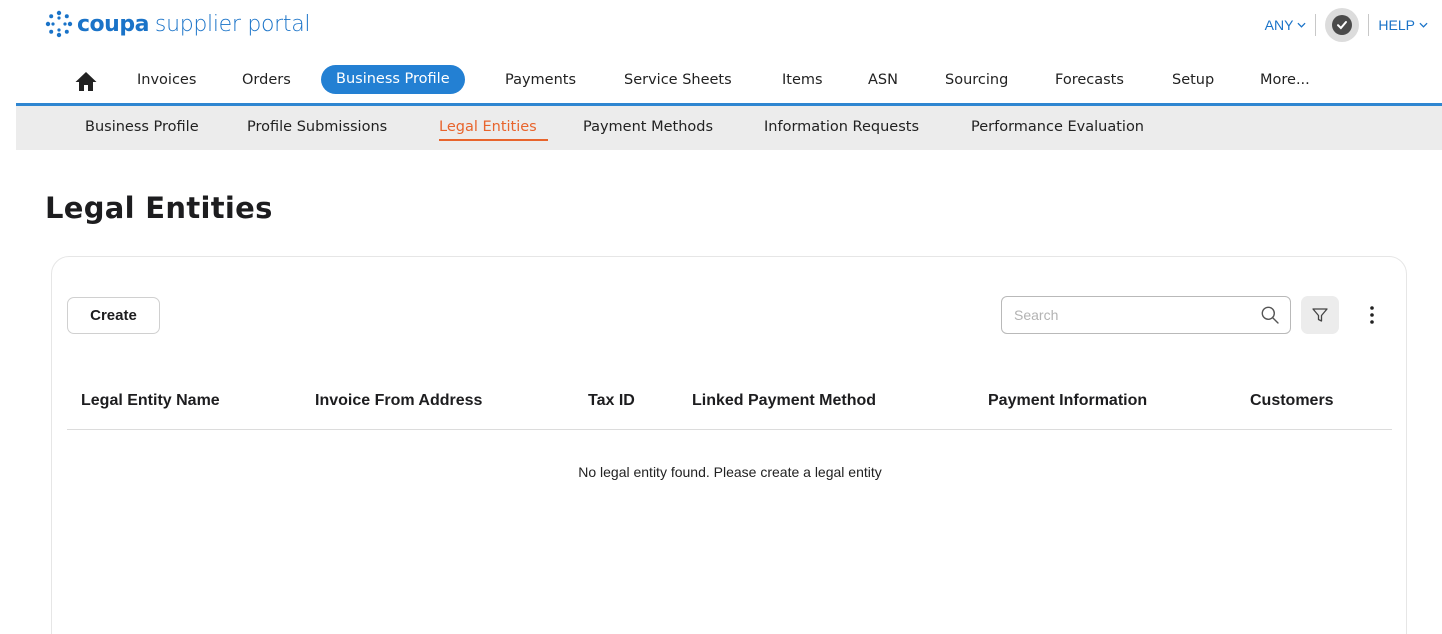  Describe the element at coordinates (59, 24) in the screenshot. I see `coupa-logo-icon` at that location.